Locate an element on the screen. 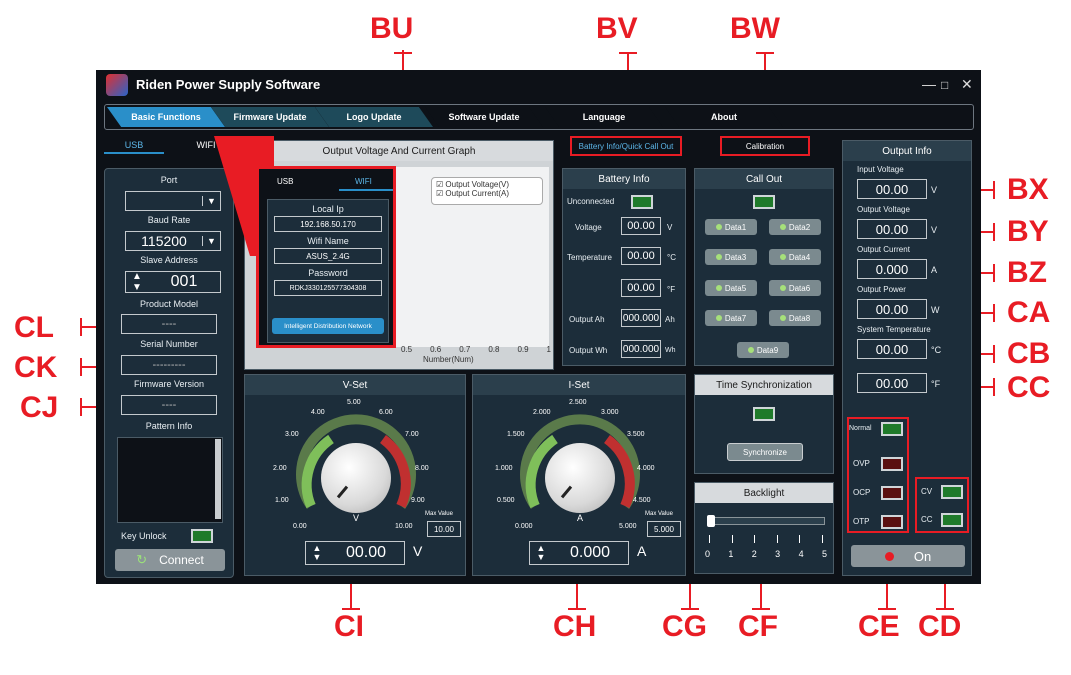 This screenshot has height=675, width=1071. data8-button: Data8 is located at coordinates (795, 318).